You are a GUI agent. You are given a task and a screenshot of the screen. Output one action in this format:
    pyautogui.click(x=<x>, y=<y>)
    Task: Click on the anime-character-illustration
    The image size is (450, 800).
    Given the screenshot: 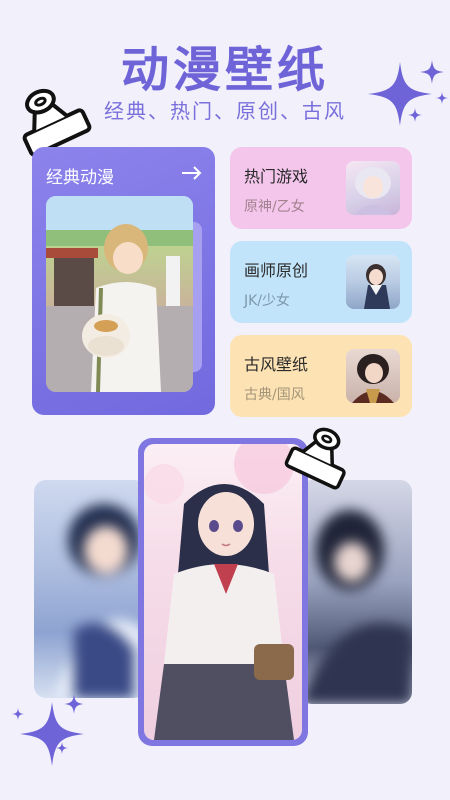 What is the action you would take?
    pyautogui.click(x=119, y=294)
    